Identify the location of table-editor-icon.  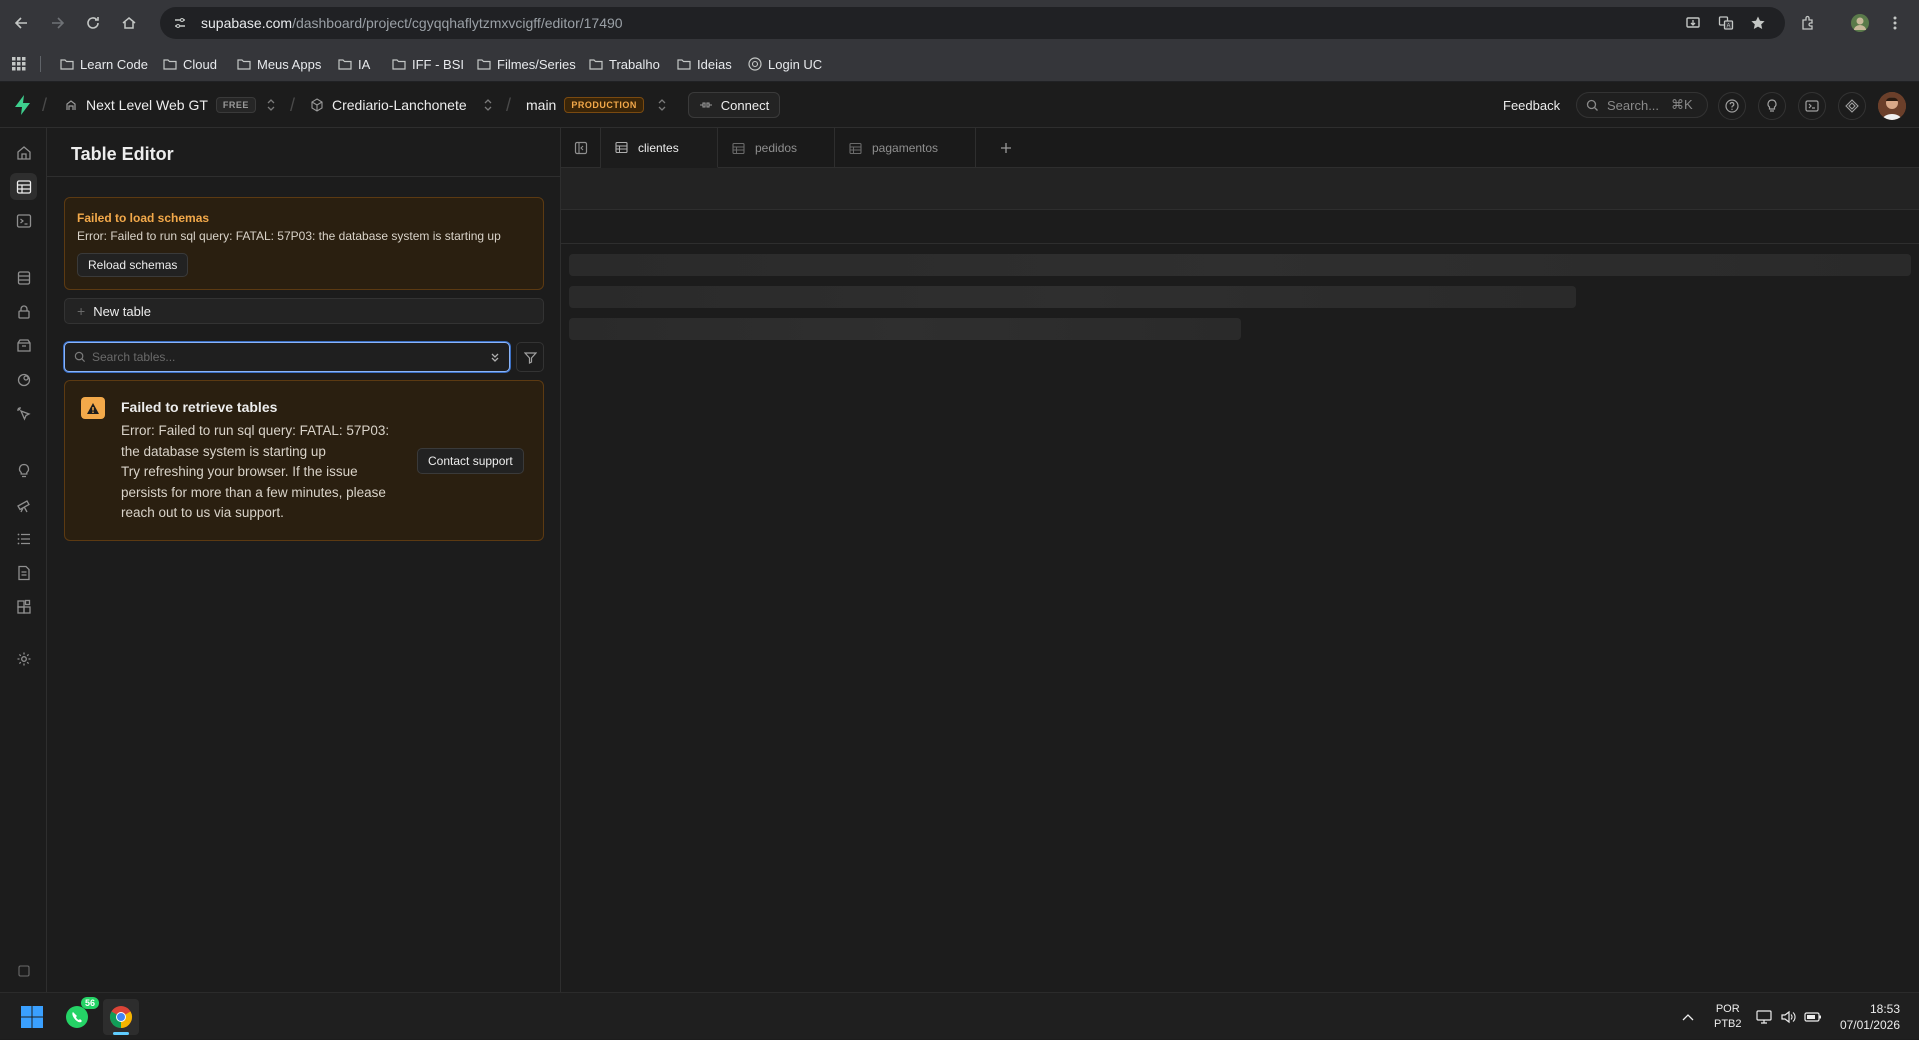
(23, 186).